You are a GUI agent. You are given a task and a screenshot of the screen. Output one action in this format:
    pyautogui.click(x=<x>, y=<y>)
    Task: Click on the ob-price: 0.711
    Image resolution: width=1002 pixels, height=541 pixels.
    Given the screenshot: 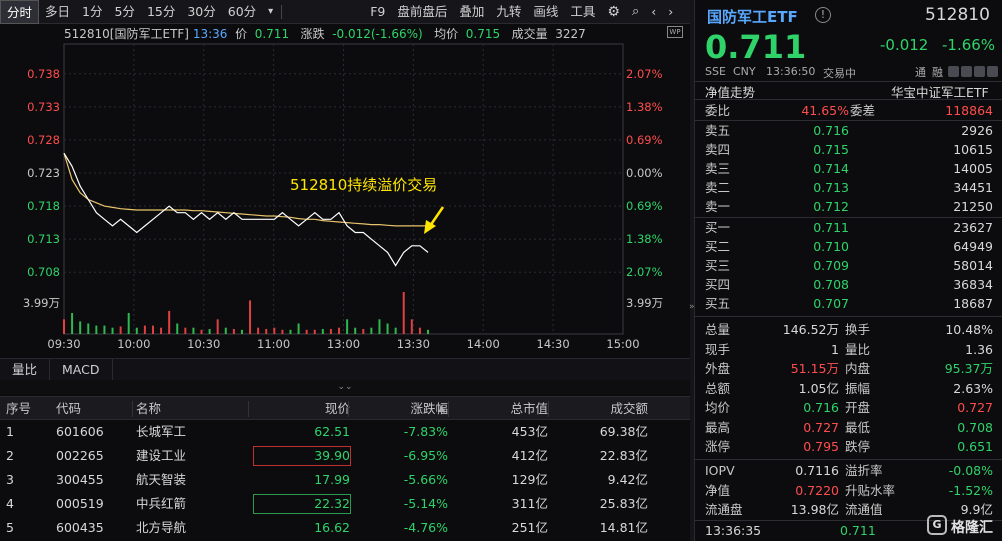 What is the action you would take?
    pyautogui.click(x=831, y=227)
    